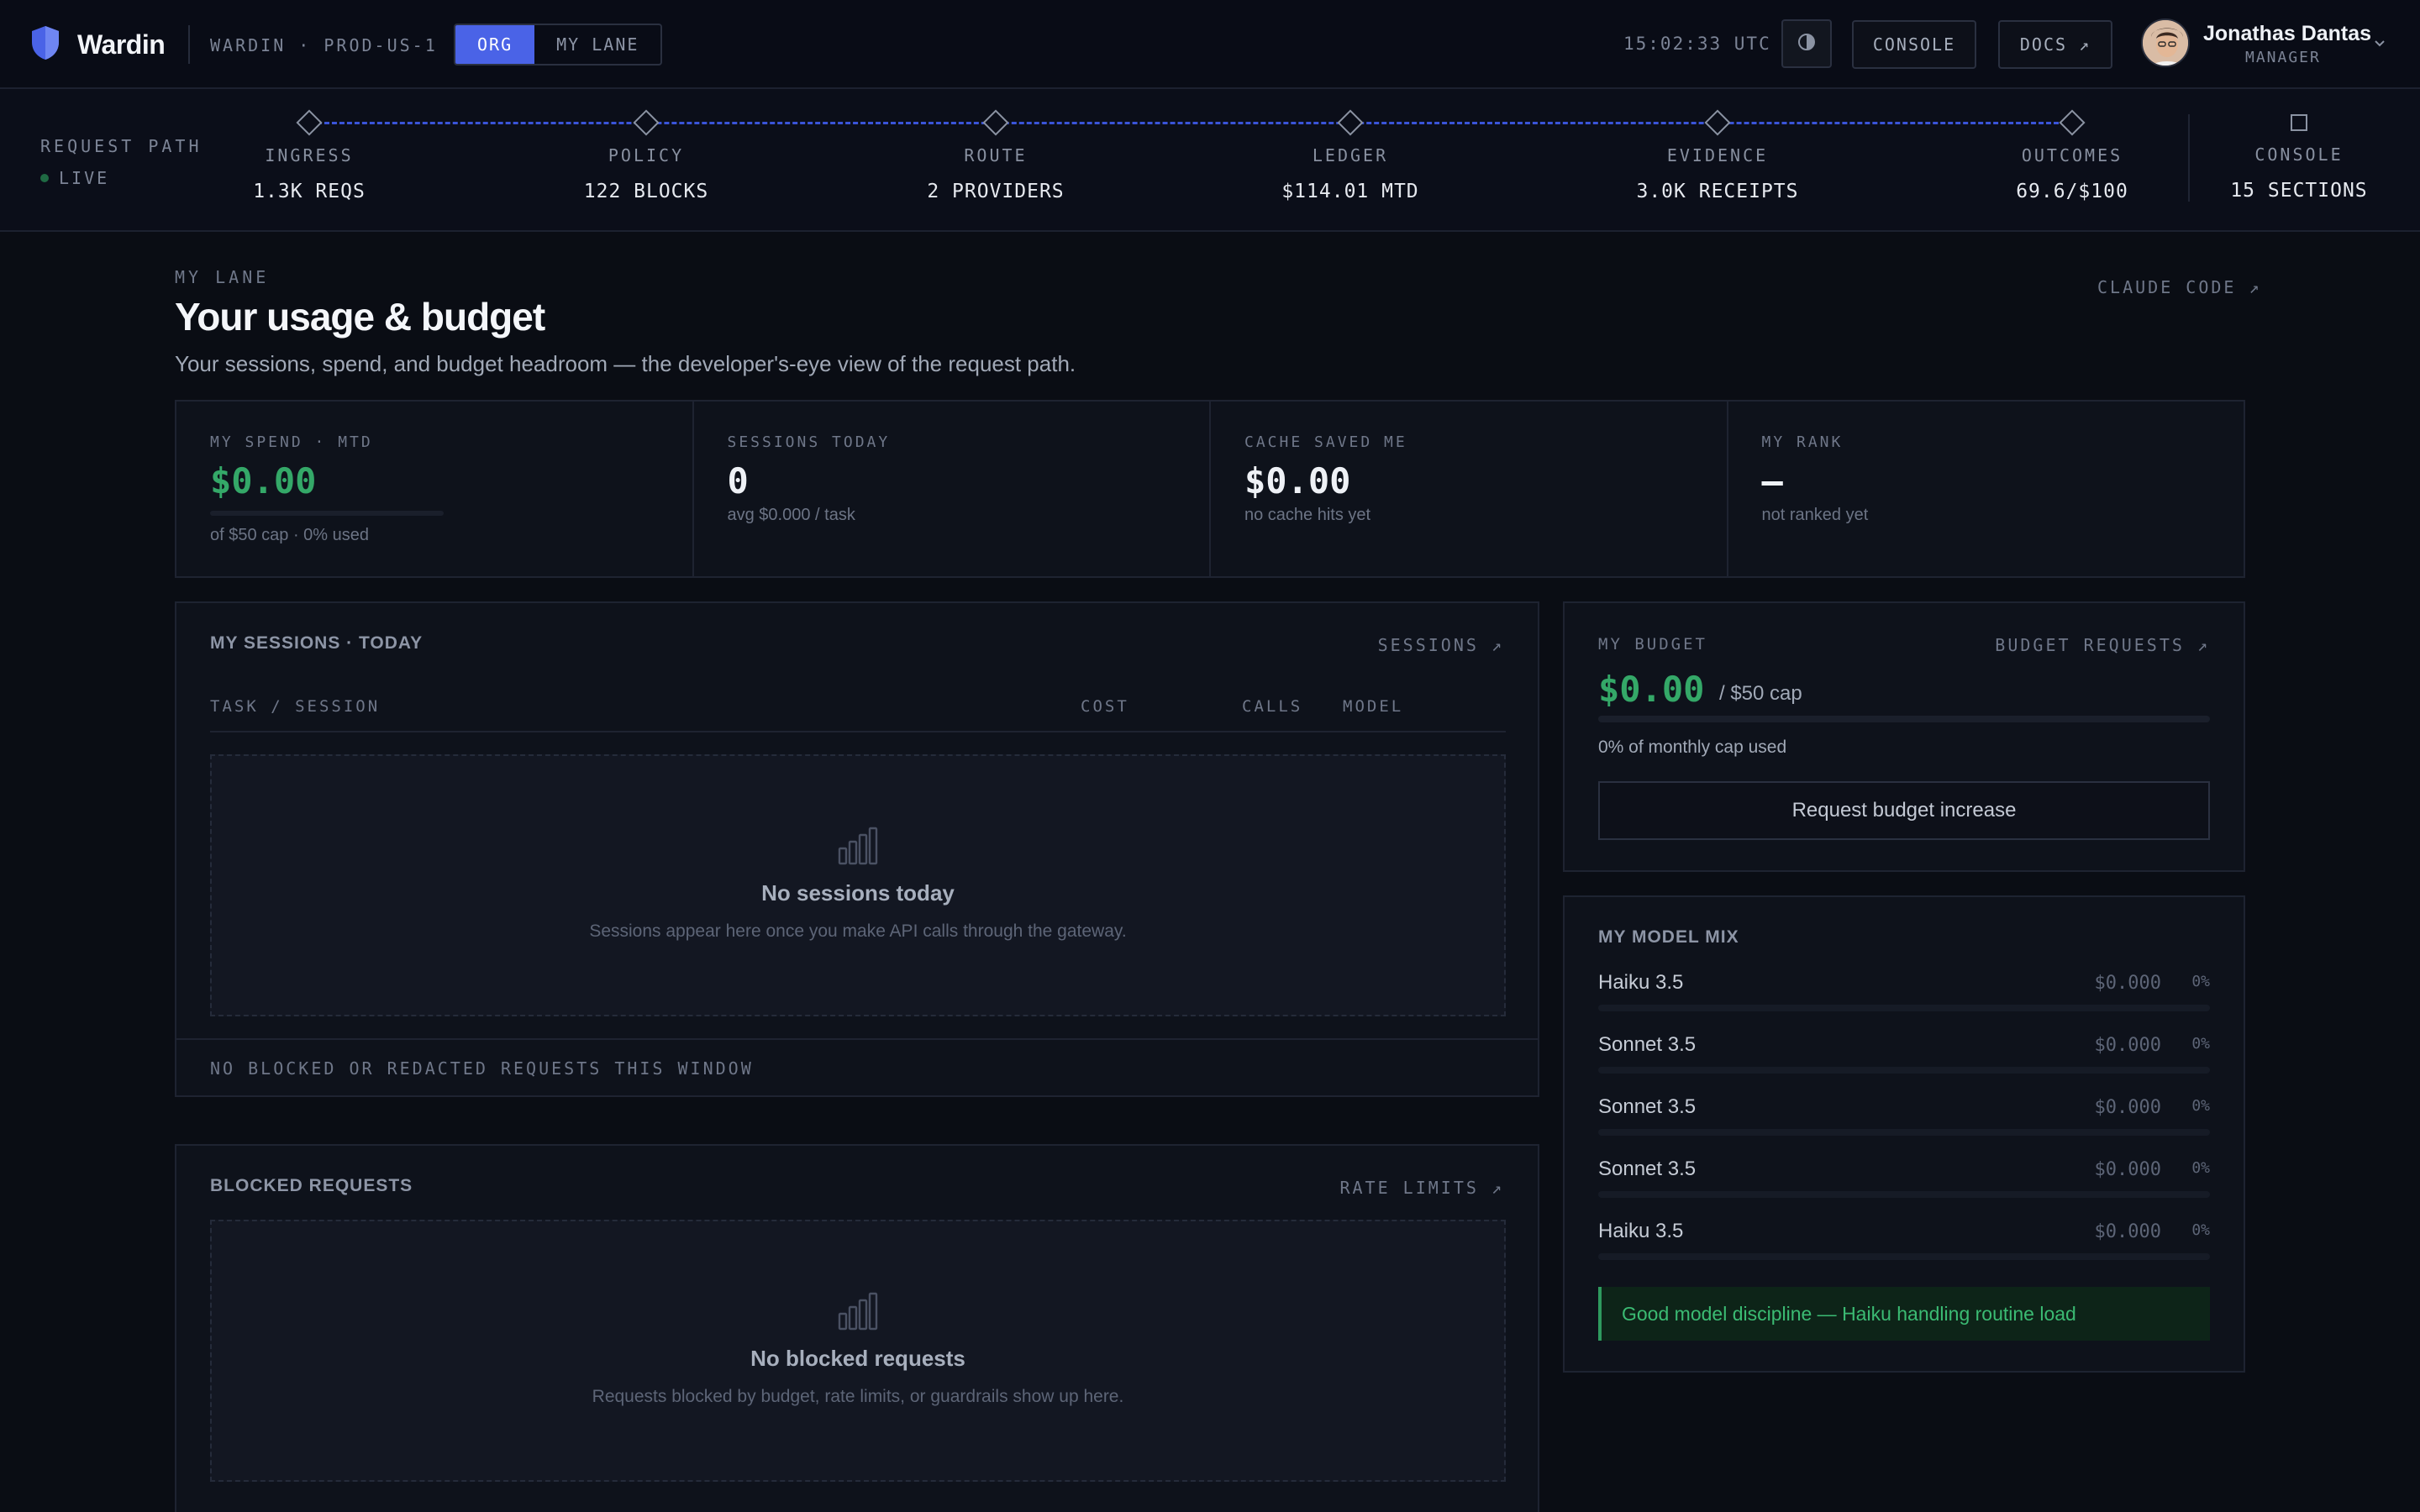 The height and width of the screenshot is (1512, 2420). I want to click on stage-evidence: EVIDENCE 3.0K RECEIPTS, so click(1717, 155).